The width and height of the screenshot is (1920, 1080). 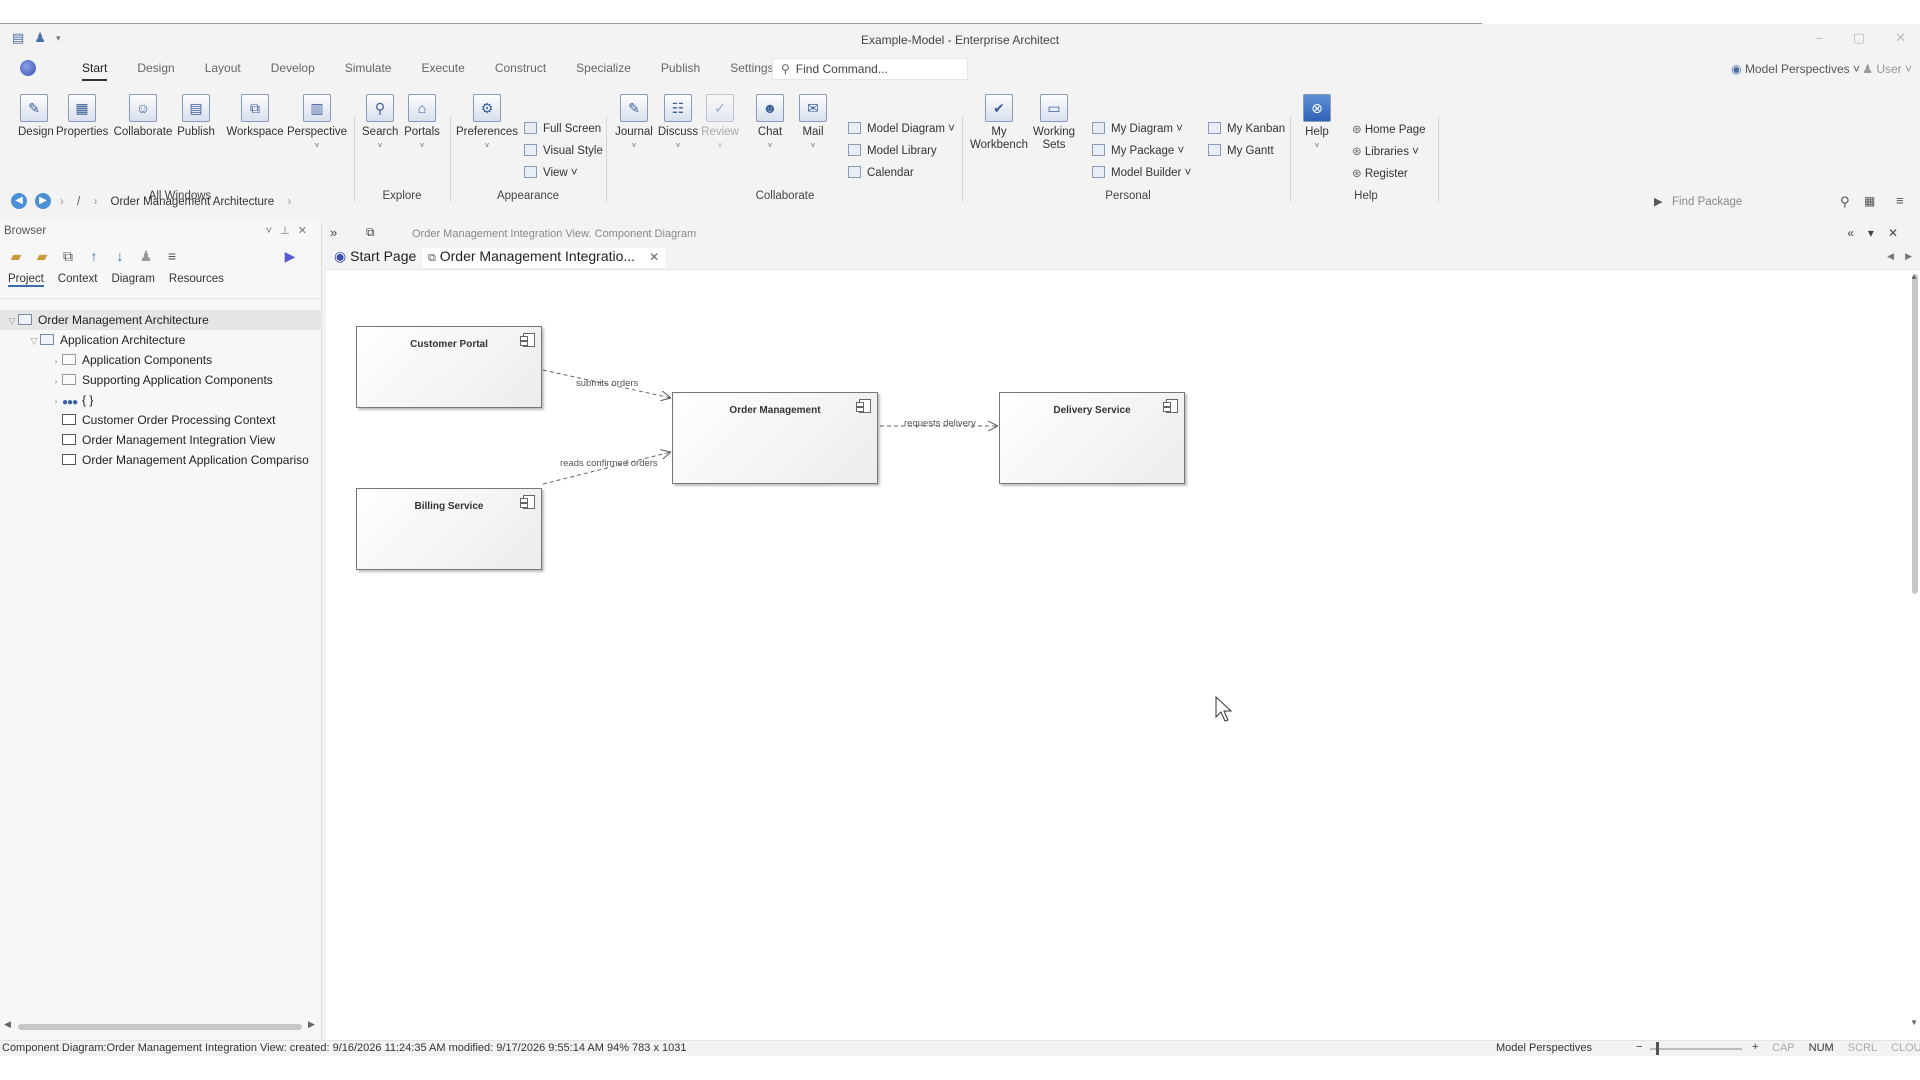 I want to click on dropdown-icon: ▾, so click(x=1878, y=233).